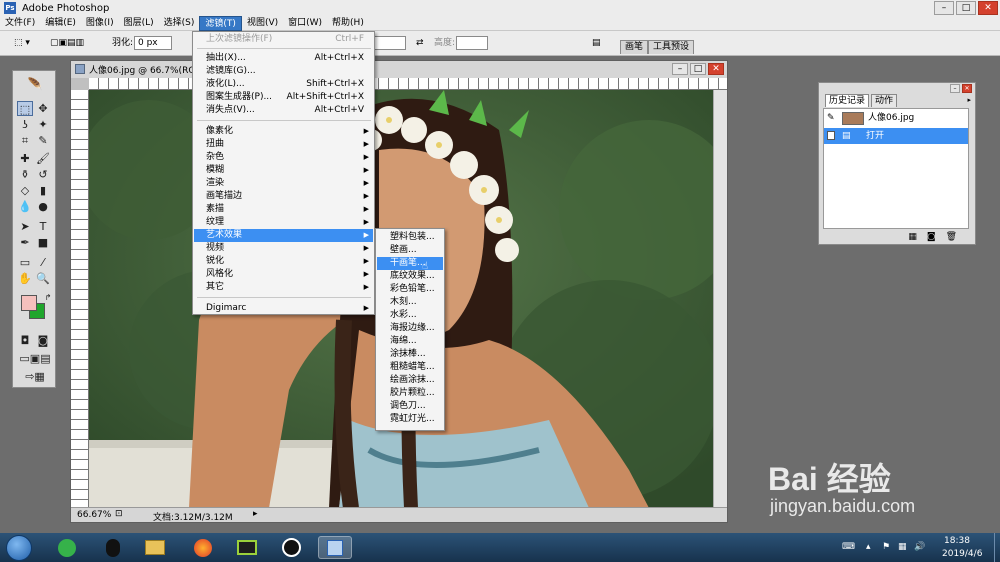 The height and width of the screenshot is (562, 1000). What do you see at coordinates (283, 144) in the screenshot?
I see `filter-item-distort: 扭曲 ▶` at bounding box center [283, 144].